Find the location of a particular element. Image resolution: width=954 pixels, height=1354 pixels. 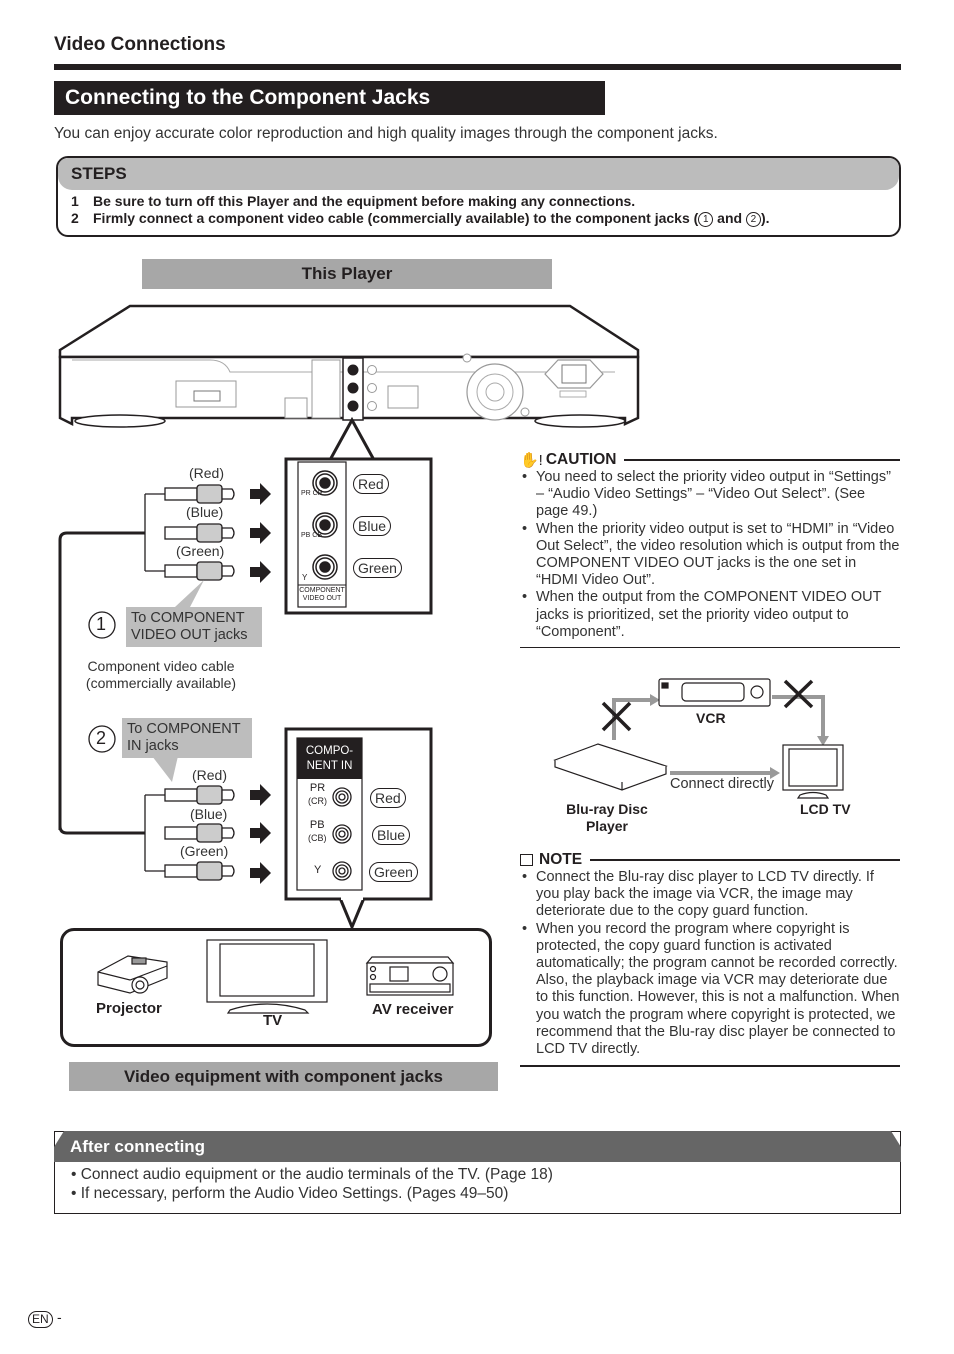

y-in-label: Y is located at coordinates (318, 870).